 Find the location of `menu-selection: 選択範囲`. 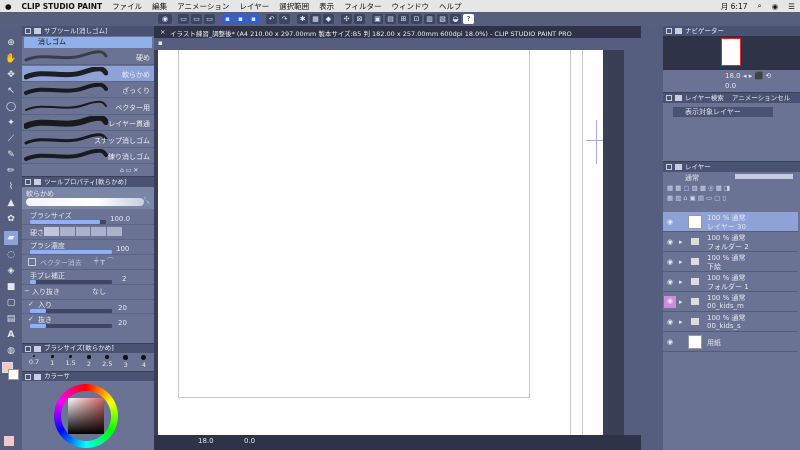

menu-selection: 選択範囲 is located at coordinates (294, 6).